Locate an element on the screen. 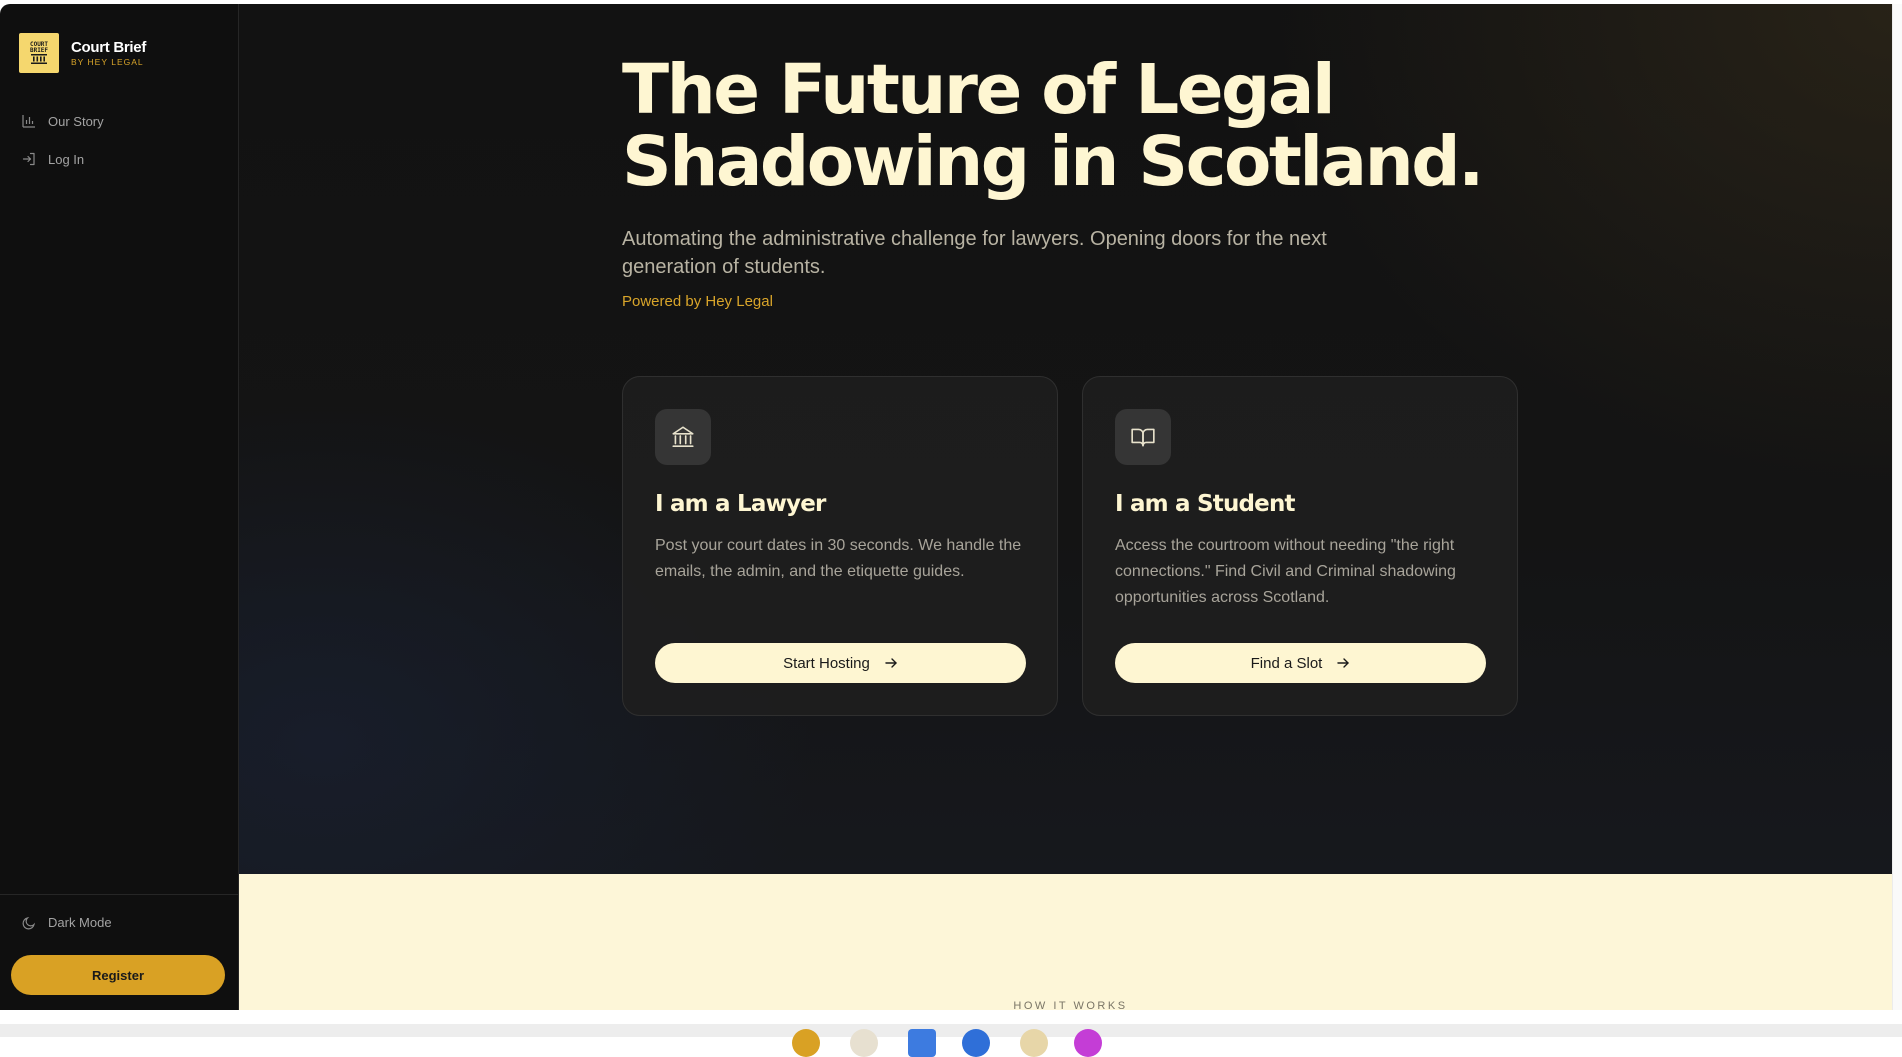  page-title-line-2: Shadowing in Scotland. is located at coordinates (1053, 162).